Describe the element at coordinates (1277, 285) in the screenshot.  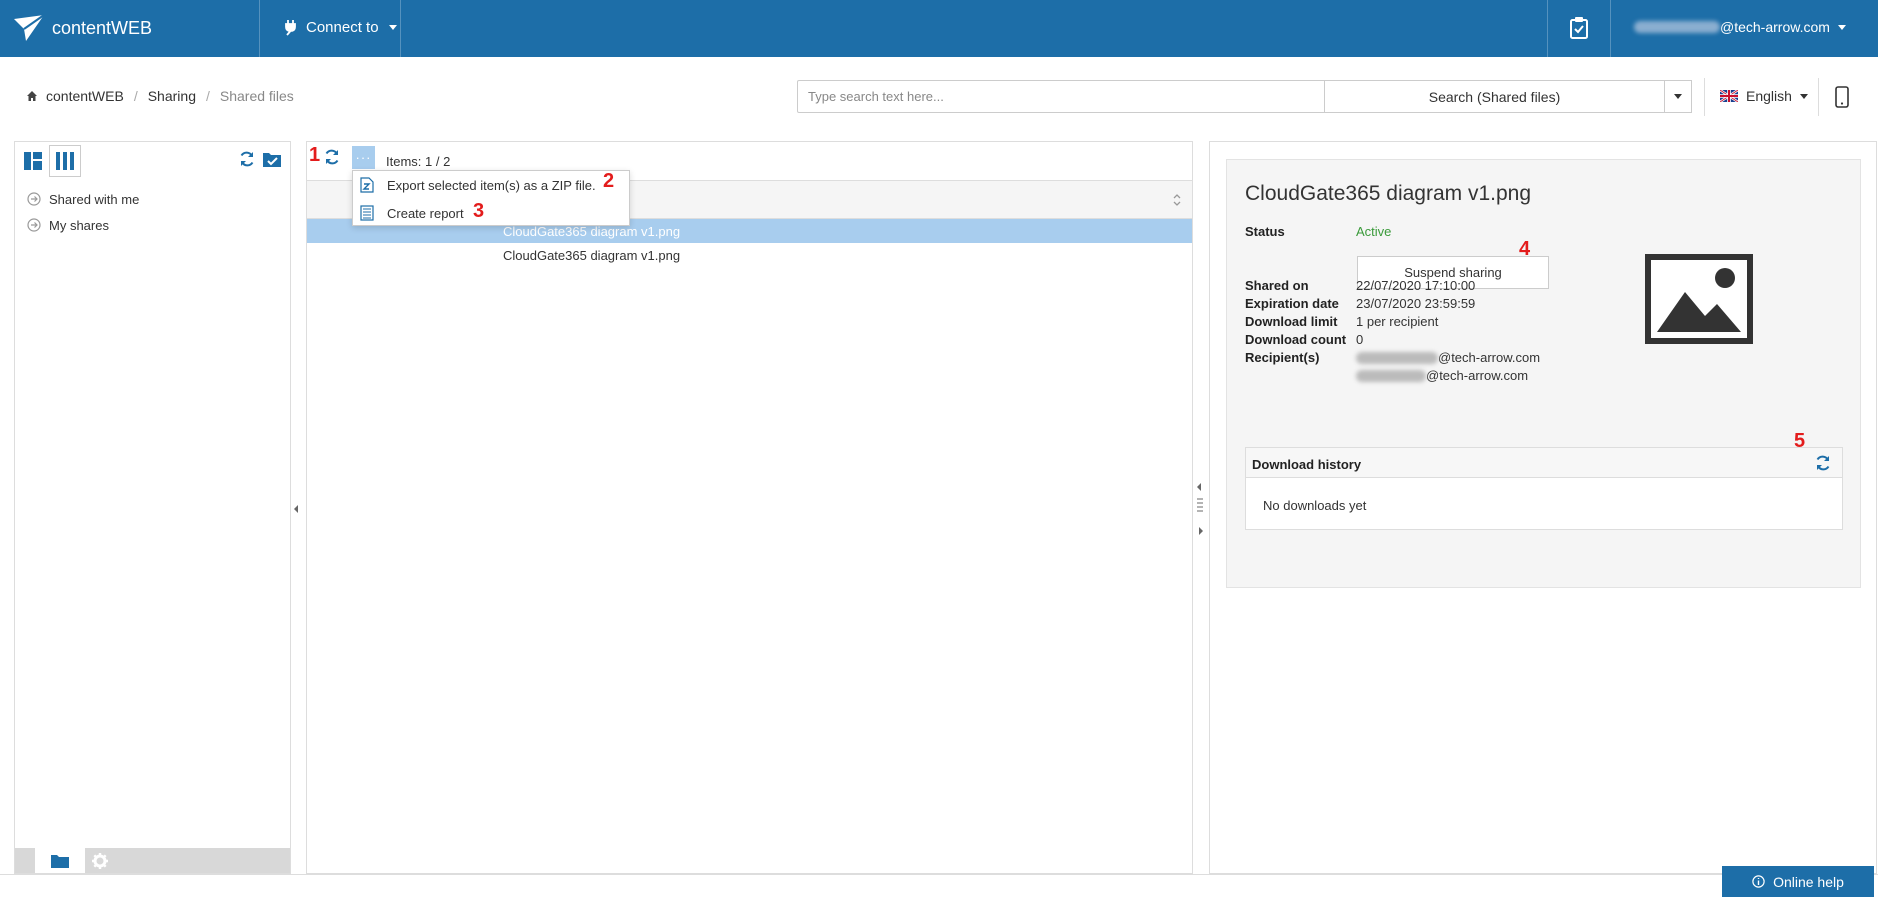
I see `shared-on-label: Shared on` at that location.